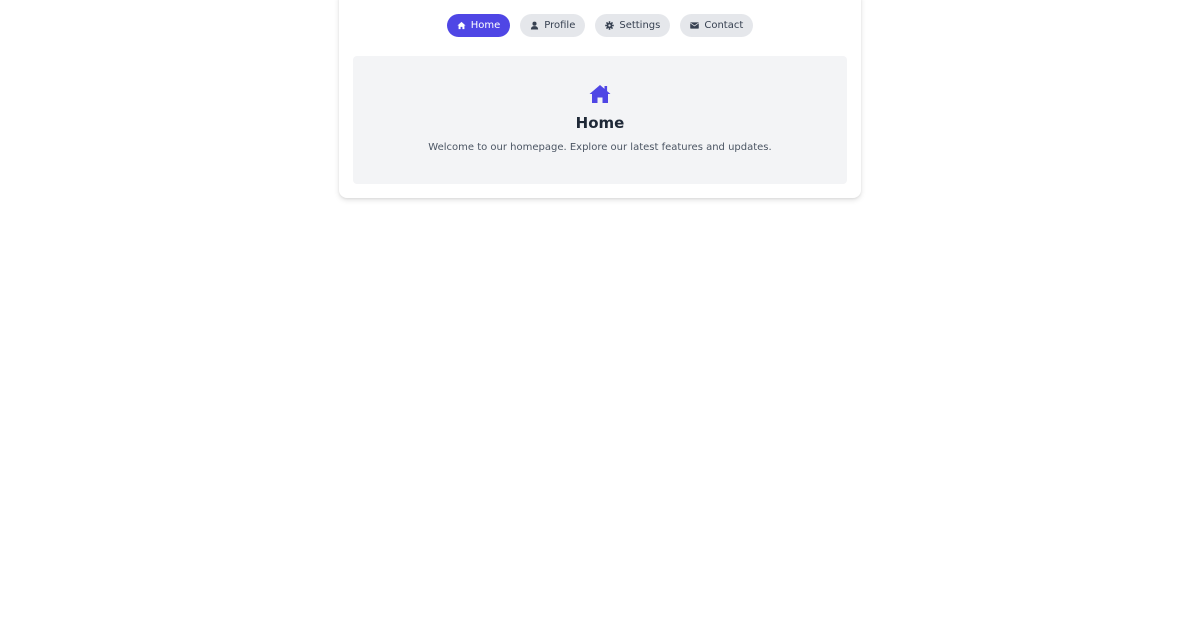 This screenshot has height=630, width=1200. I want to click on gear-icon, so click(610, 25).